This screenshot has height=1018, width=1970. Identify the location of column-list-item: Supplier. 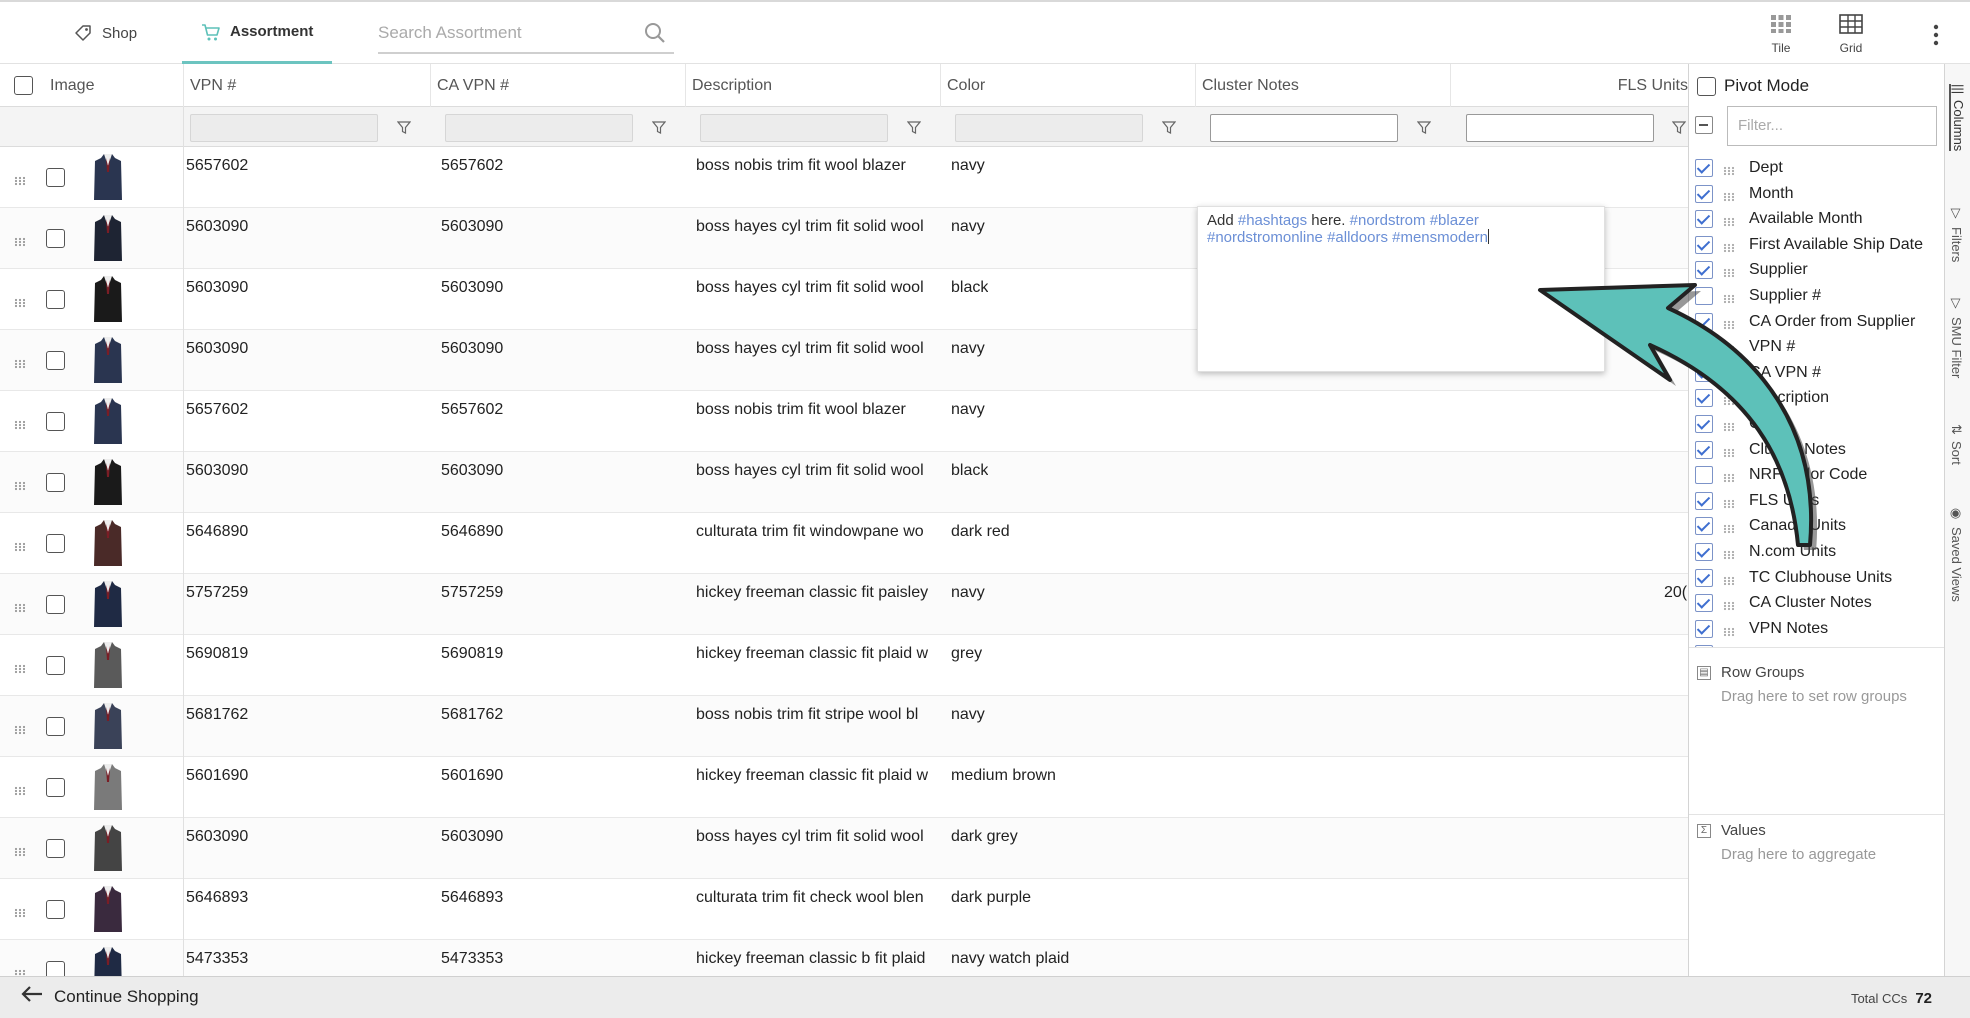
(1751, 270).